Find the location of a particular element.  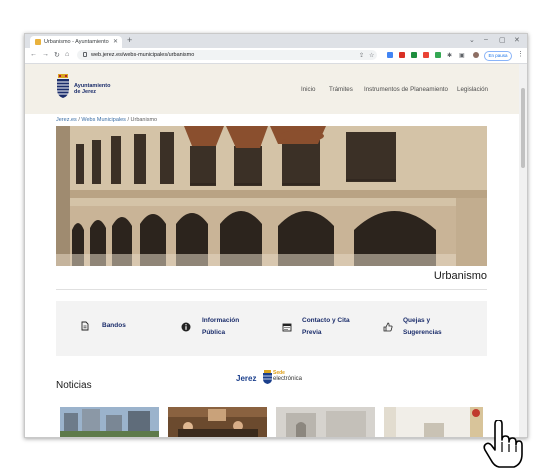

breadcrumb: Jerez.es / Webs Municipales / Urbanismo is located at coordinates (106, 120).